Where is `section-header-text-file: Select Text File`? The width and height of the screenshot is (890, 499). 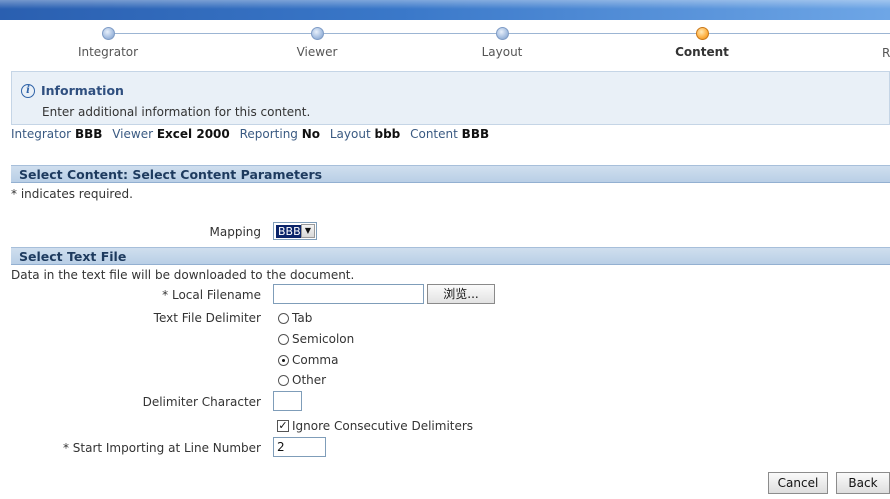 section-header-text-file: Select Text File is located at coordinates (450, 256).